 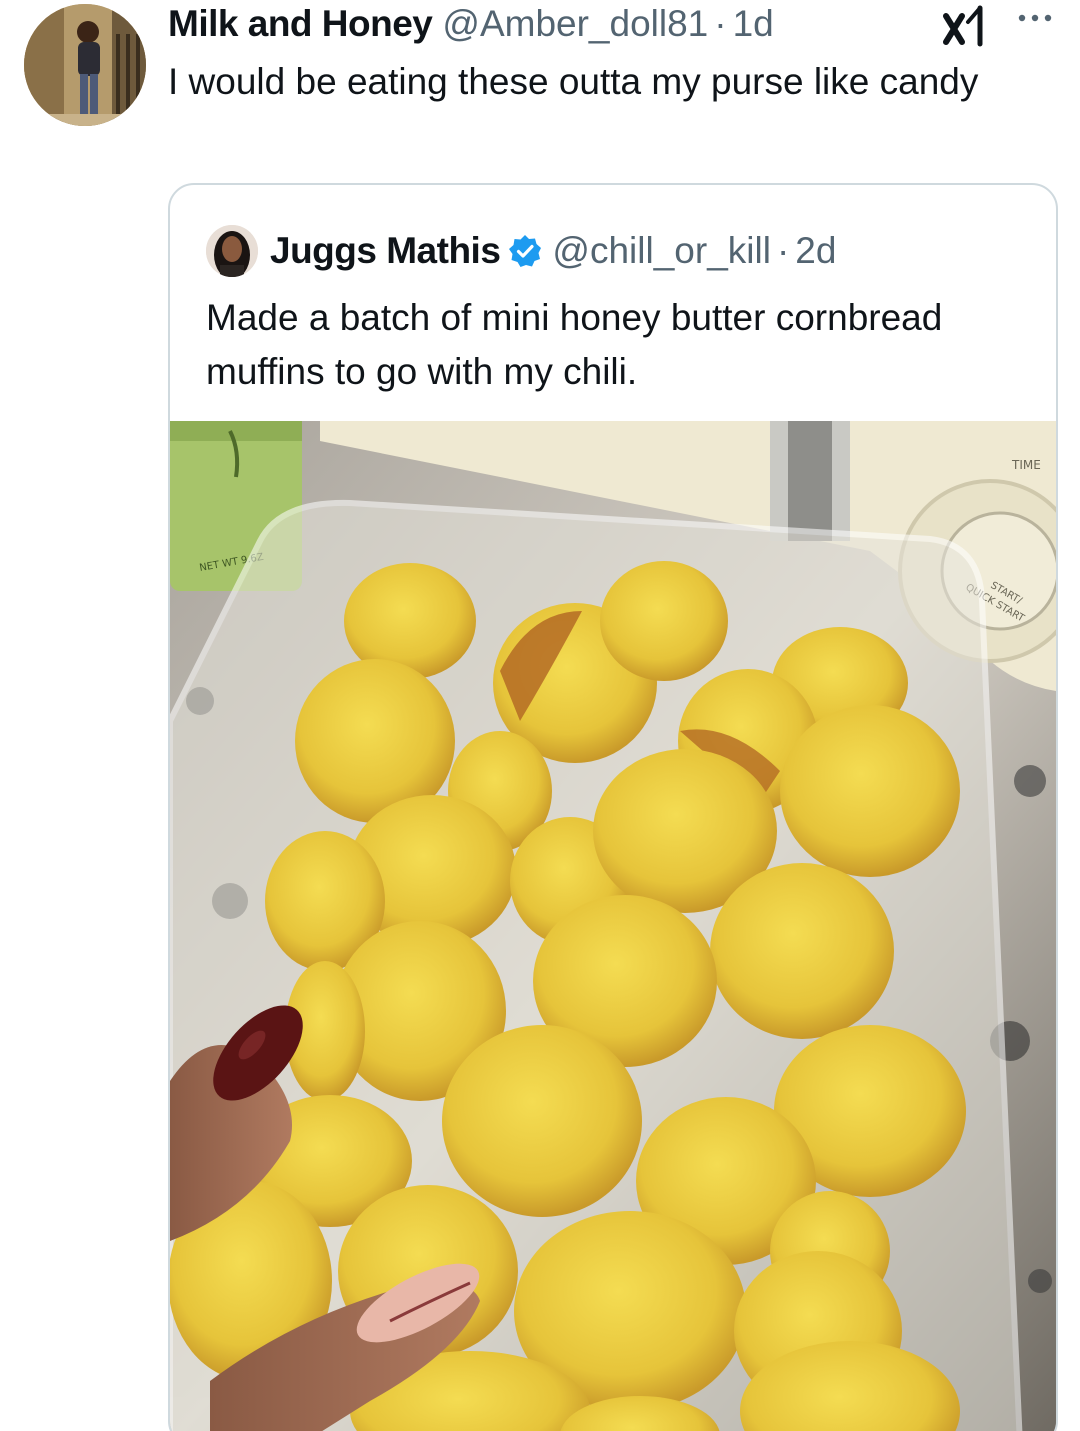 What do you see at coordinates (815, 251) in the screenshot?
I see `quoted-tweet-timestamp: 2d` at bounding box center [815, 251].